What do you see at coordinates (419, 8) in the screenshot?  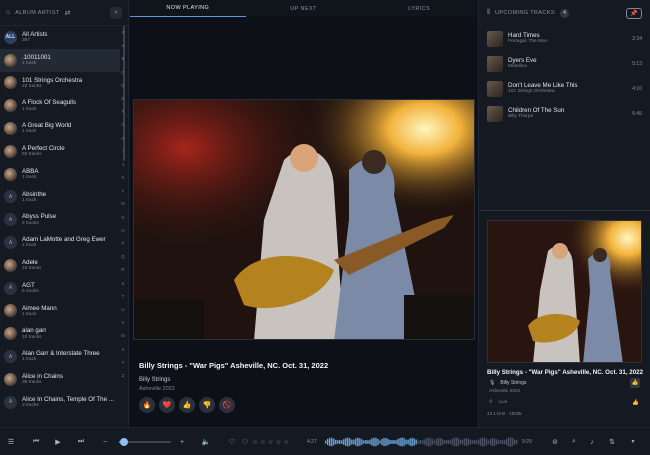 I see `tab-lyrics: LYRICS` at bounding box center [419, 8].